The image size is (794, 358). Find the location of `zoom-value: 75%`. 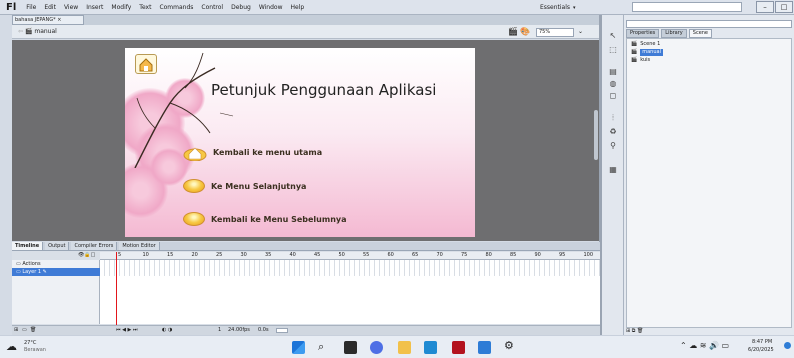

zoom-value: 75% is located at coordinates (545, 32).